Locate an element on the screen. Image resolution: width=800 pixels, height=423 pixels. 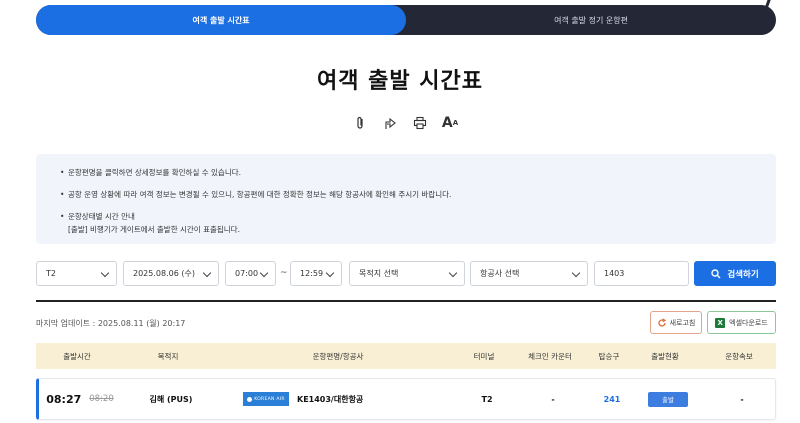
terminal-select: T2 is located at coordinates (76, 273).